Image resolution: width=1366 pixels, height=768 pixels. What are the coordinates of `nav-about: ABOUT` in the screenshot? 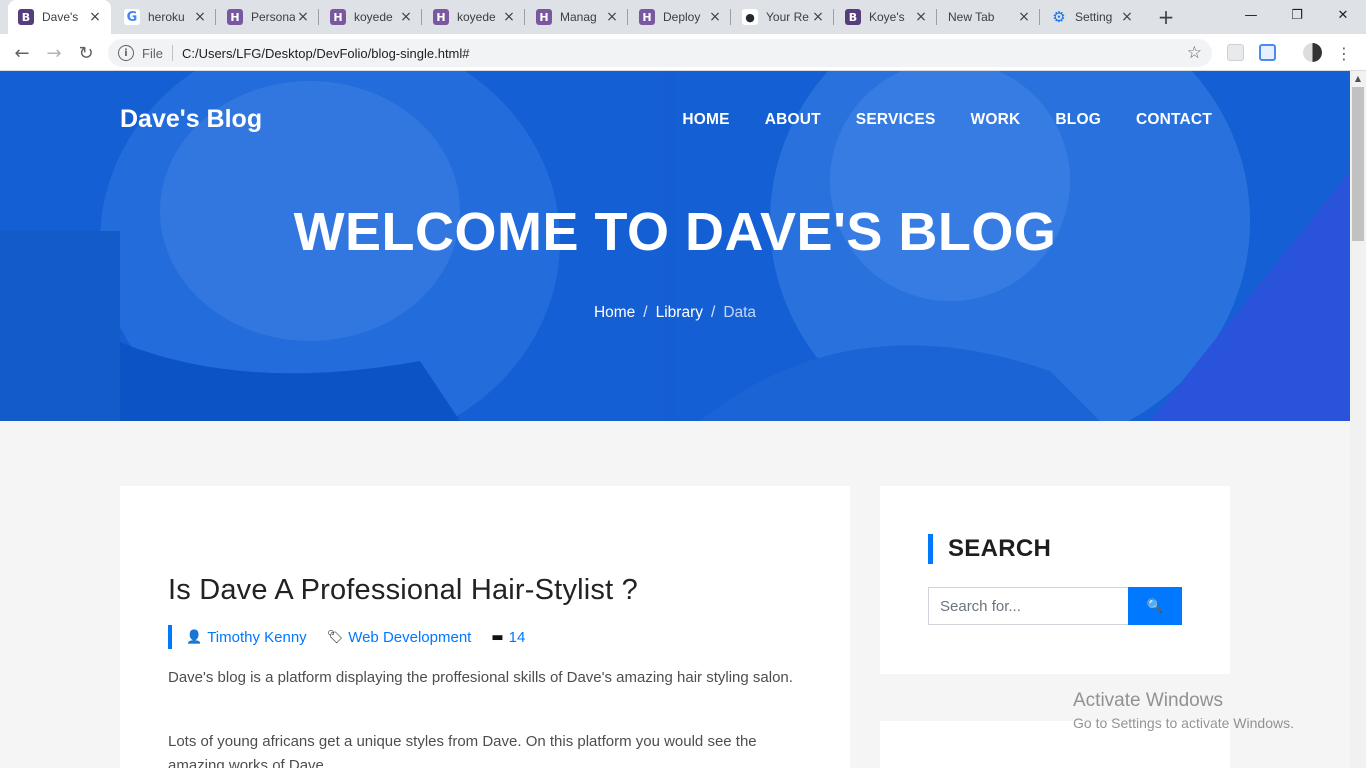 It's located at (793, 120).